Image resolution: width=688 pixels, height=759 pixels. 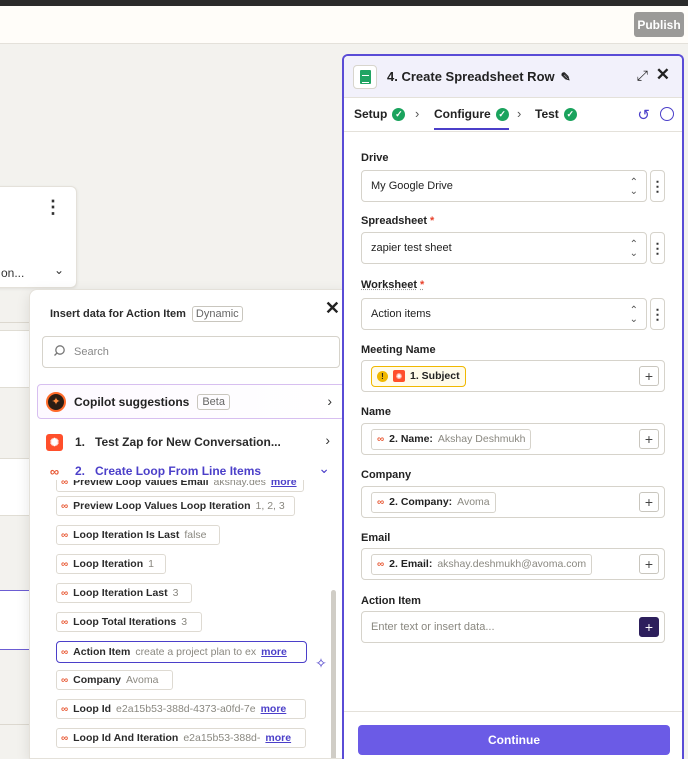 What do you see at coordinates (126, 738) in the screenshot?
I see `item-key: Loop Id And Iteration` at bounding box center [126, 738].